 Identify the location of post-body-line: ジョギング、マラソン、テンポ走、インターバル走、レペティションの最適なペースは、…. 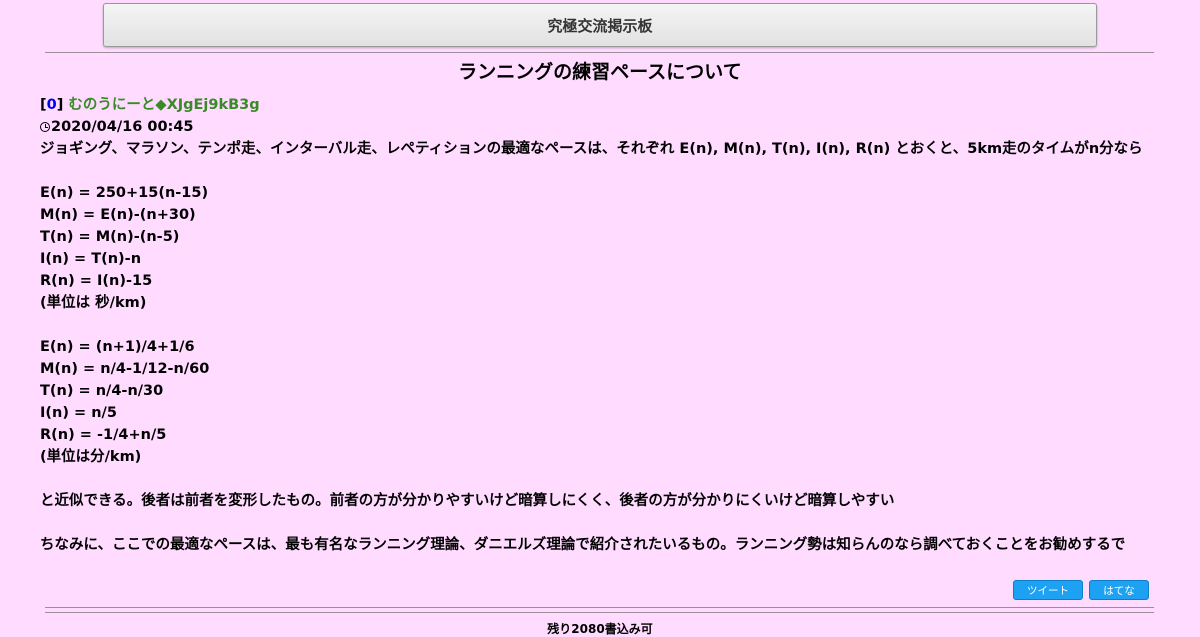
(591, 149).